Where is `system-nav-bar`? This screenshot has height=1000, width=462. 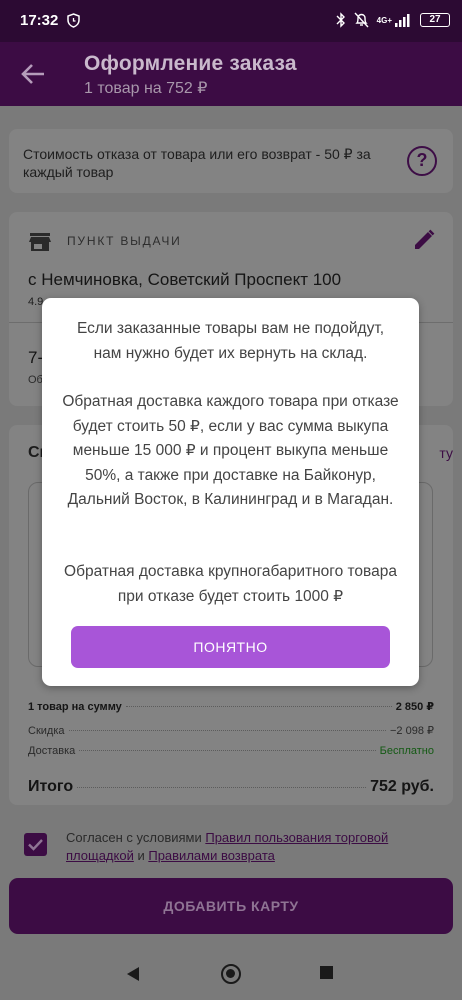 system-nav-bar is located at coordinates (231, 975).